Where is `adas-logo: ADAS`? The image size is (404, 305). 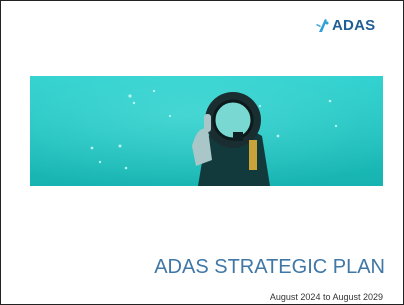
adas-logo: ADAS is located at coordinates (345, 25).